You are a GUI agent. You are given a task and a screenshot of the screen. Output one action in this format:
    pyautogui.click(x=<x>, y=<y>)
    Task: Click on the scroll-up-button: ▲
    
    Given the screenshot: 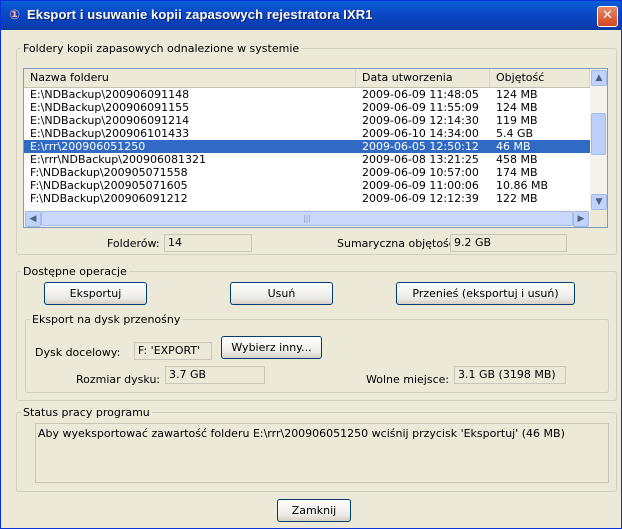 What is the action you would take?
    pyautogui.click(x=599, y=78)
    